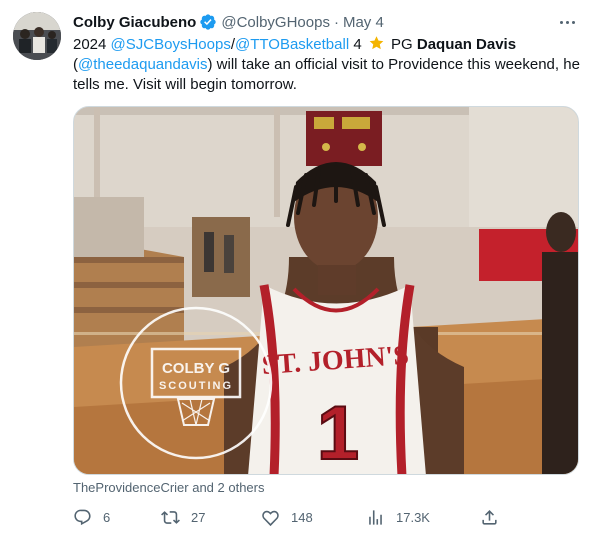  Describe the element at coordinates (82, 517) in the screenshot. I see `reply-icon` at that location.